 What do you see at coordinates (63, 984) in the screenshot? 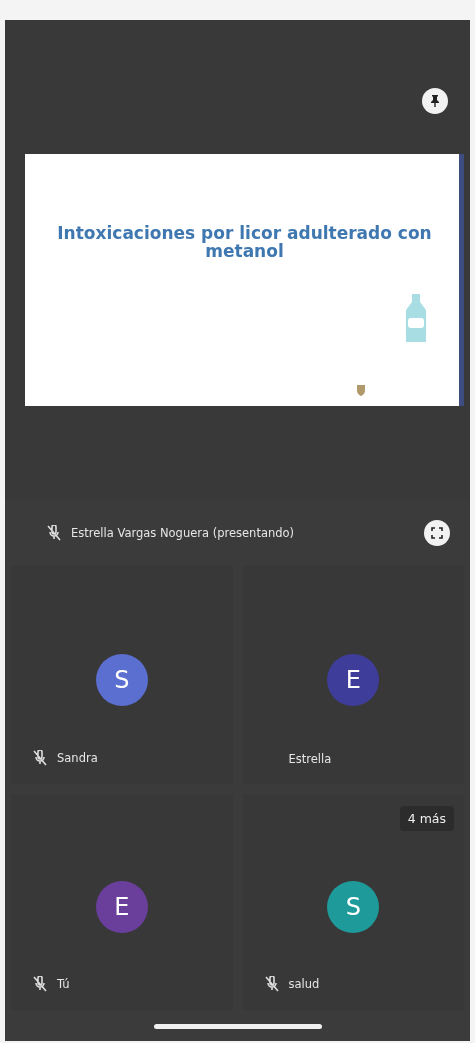
I see `participant-name: Tú` at bounding box center [63, 984].